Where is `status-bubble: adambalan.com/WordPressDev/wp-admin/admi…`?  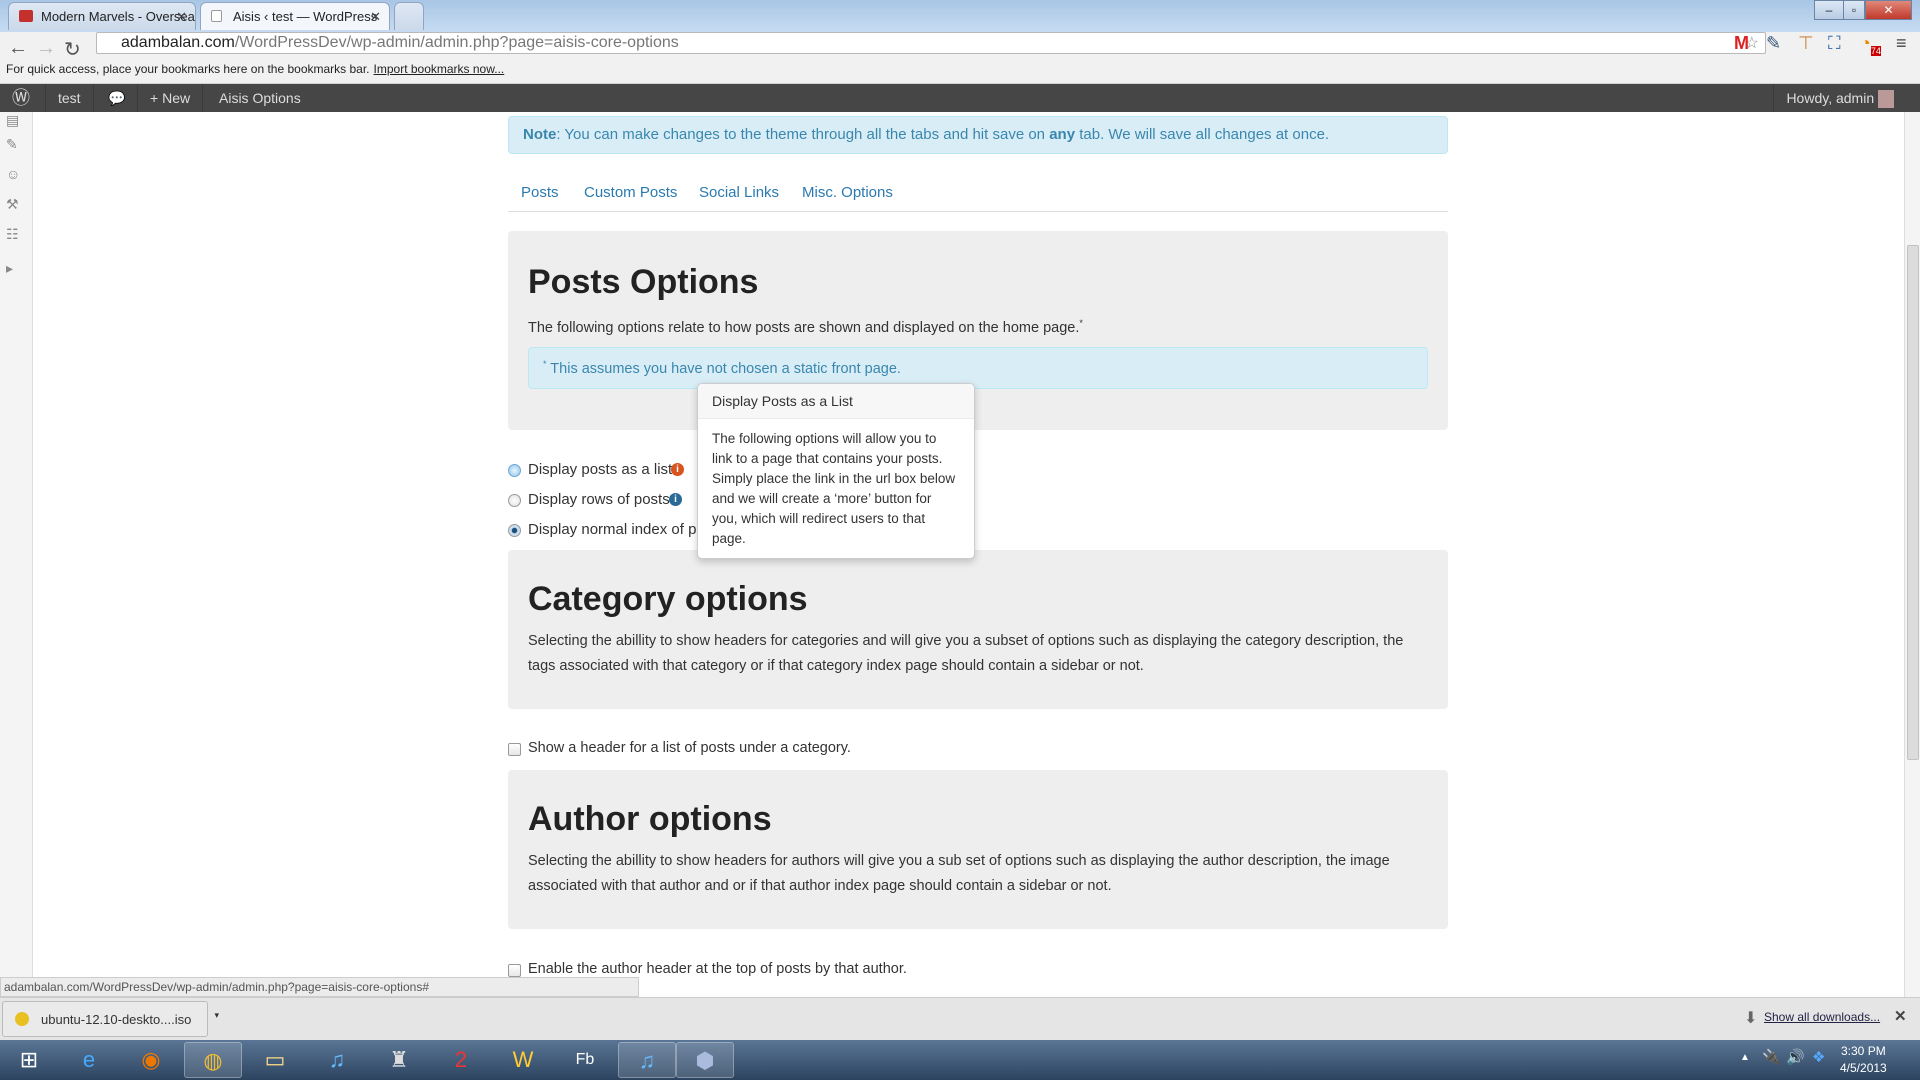 status-bubble: adambalan.com/WordPressDev/wp-admin/admi… is located at coordinates (319, 987).